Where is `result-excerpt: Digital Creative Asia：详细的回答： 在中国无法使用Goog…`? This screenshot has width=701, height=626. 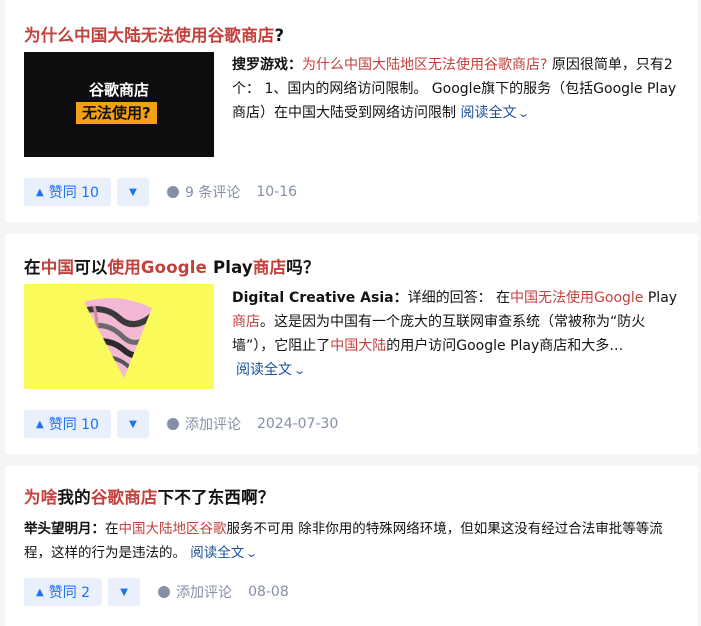
result-excerpt: Digital Creative Asia：详细的回答： 在中国无法使用Goog… is located at coordinates (456, 334).